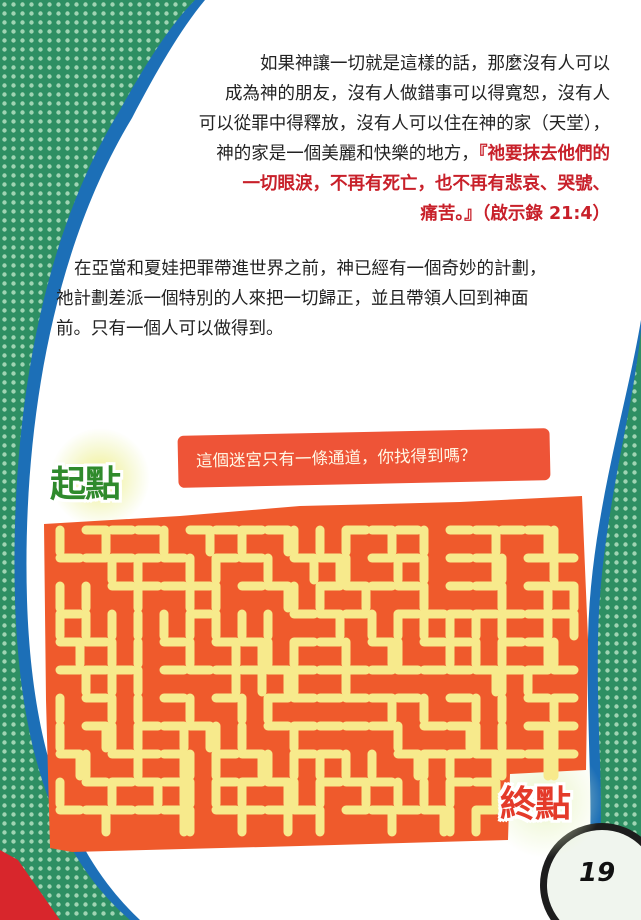 This screenshot has width=641, height=920. What do you see at coordinates (336, 458) in the screenshot?
I see `maze-prompt: 這個迷宮只有一條通道，你找得到嗎？` at bounding box center [336, 458].